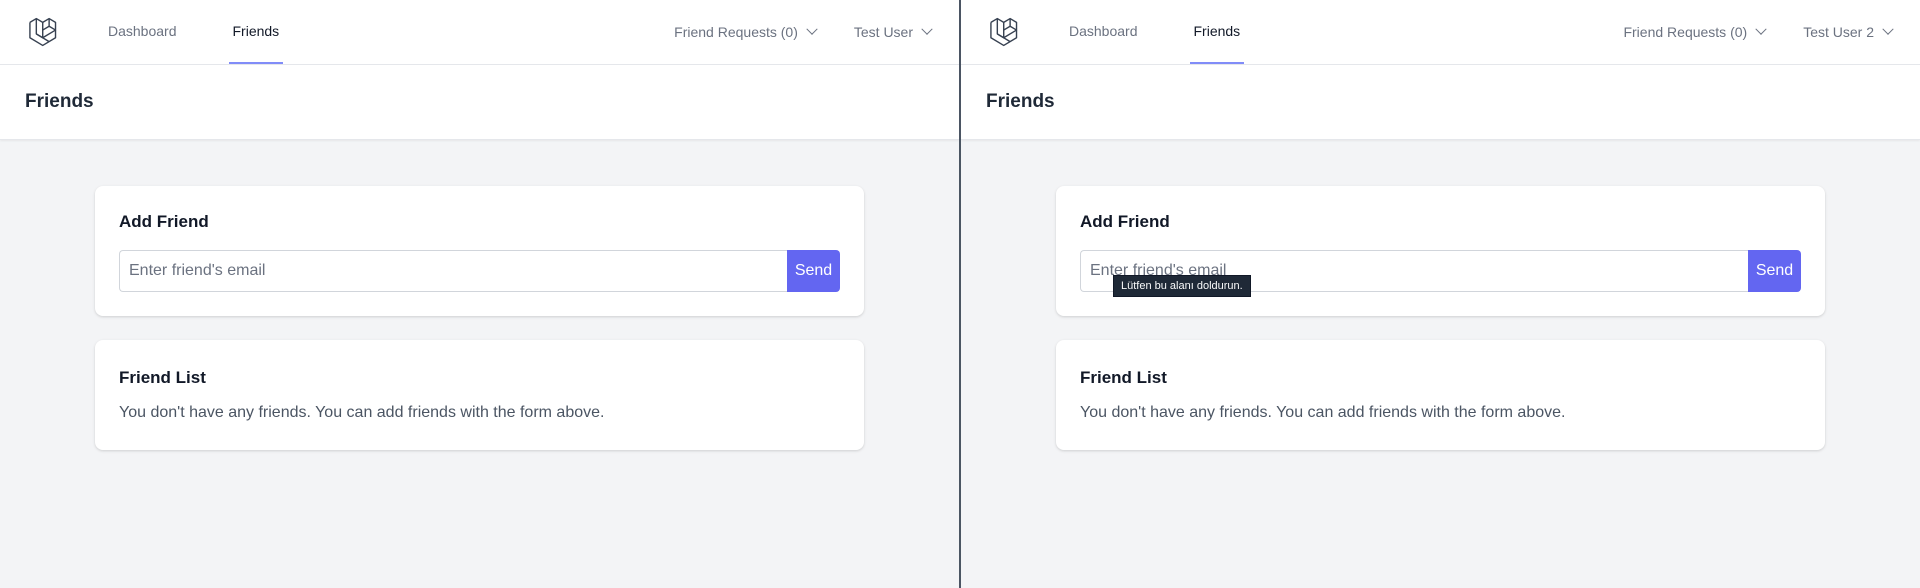 Image resolution: width=1920 pixels, height=588 pixels. What do you see at coordinates (883, 32) in the screenshot?
I see `user-name-label: Test User` at bounding box center [883, 32].